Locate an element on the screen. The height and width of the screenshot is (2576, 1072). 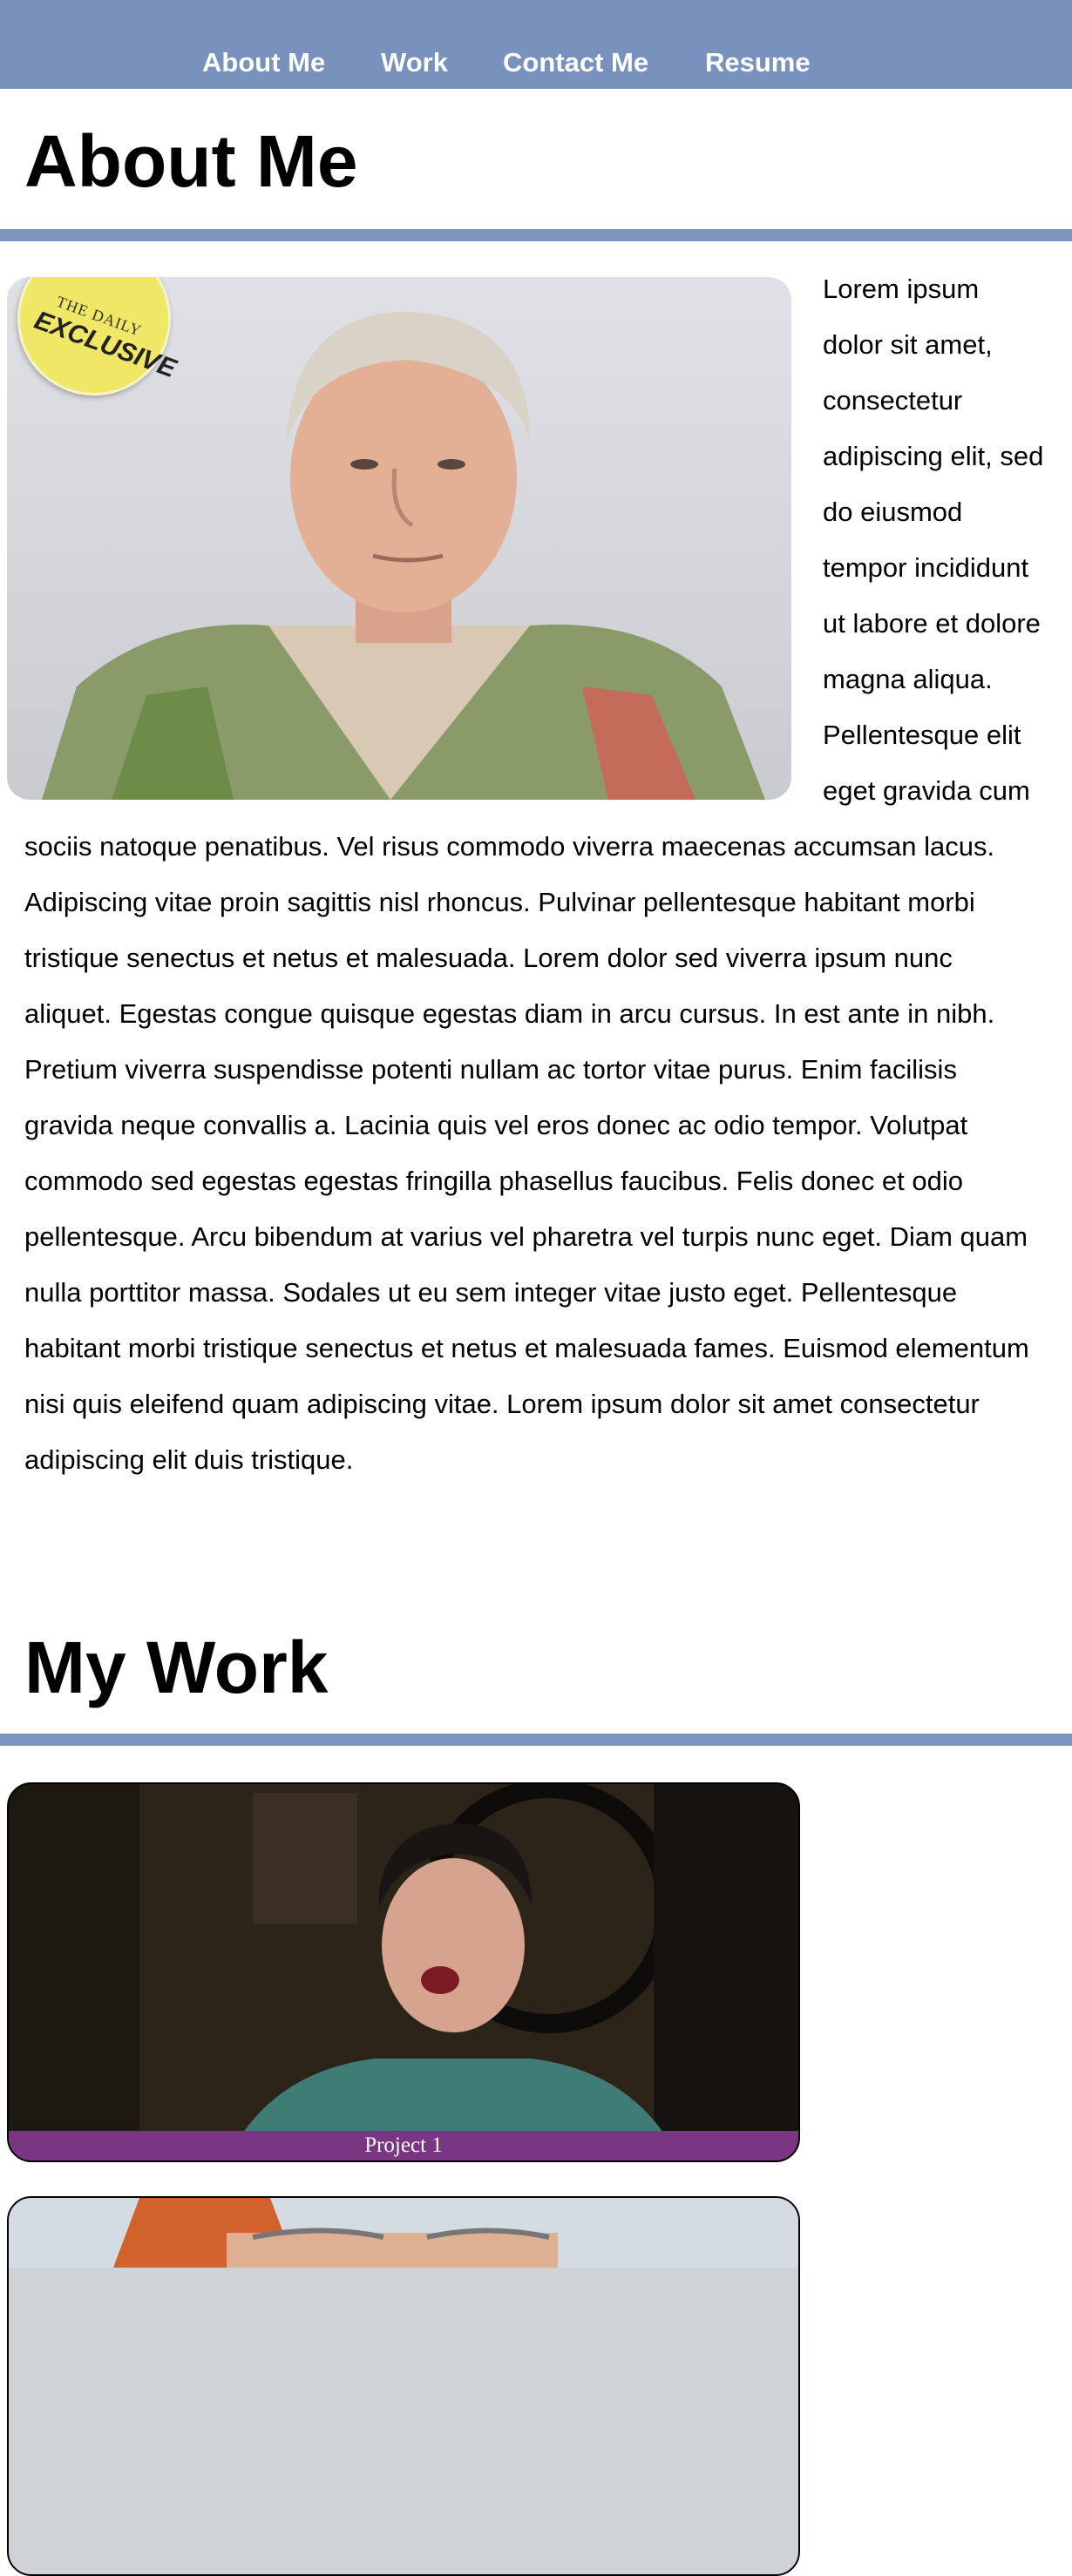
nav-about-me: About Me is located at coordinates (263, 62).